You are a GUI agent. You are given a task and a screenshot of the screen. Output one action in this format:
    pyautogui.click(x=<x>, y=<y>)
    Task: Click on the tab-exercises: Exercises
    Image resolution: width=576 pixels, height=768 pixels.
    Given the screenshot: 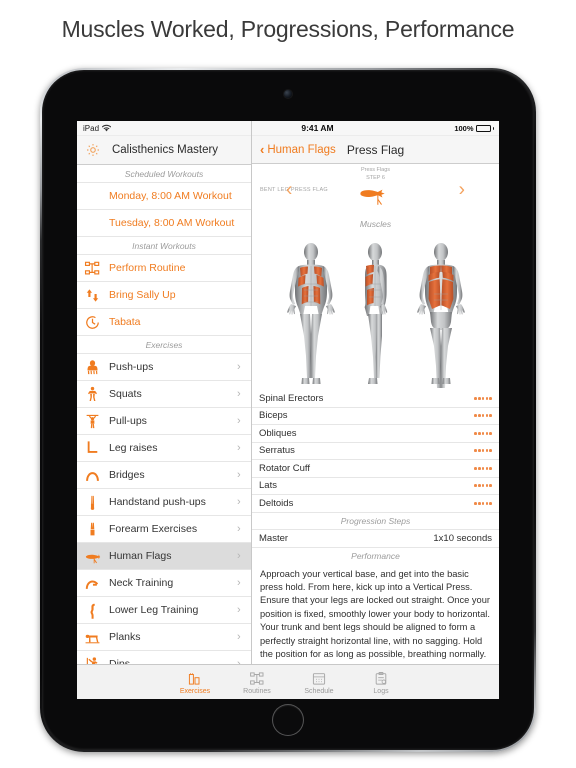 What is the action you would take?
    pyautogui.click(x=195, y=682)
    